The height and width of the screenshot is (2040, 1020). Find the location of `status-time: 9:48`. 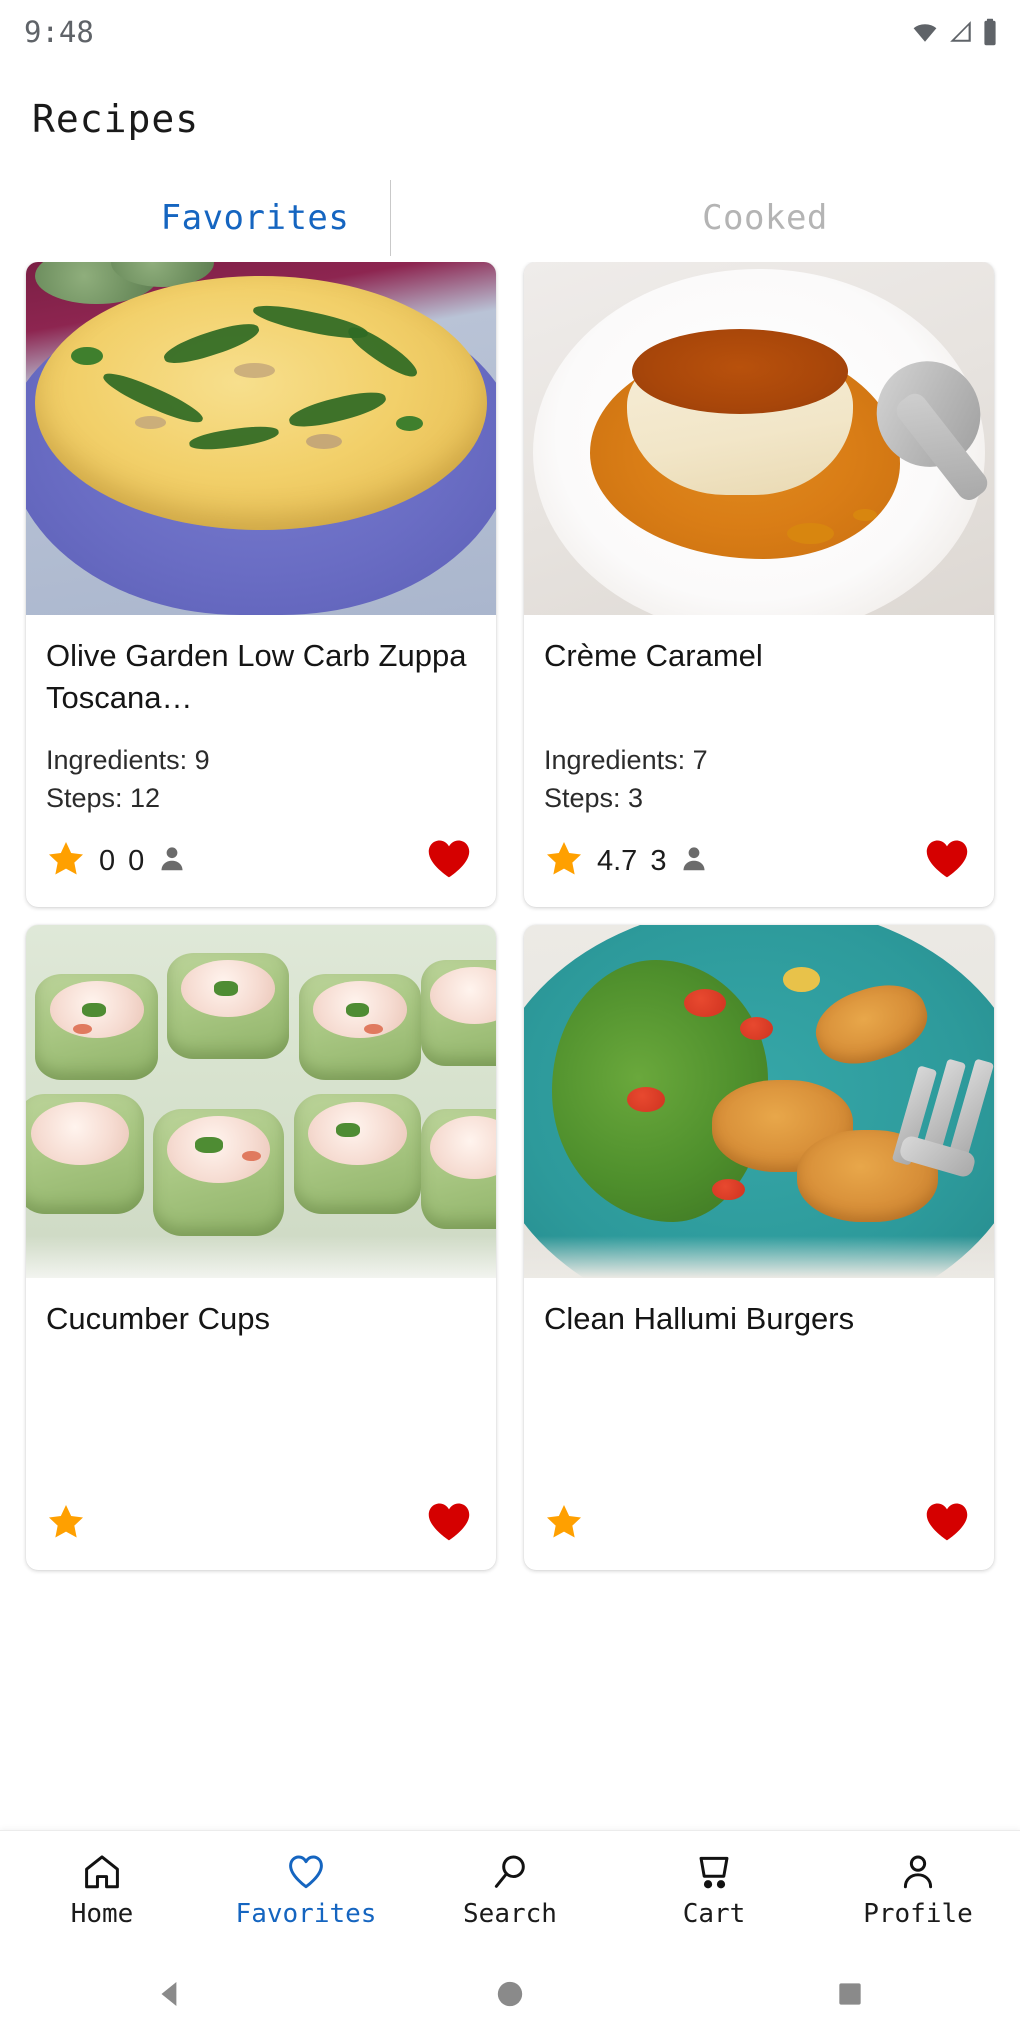

status-time: 9:48 is located at coordinates (59, 32).